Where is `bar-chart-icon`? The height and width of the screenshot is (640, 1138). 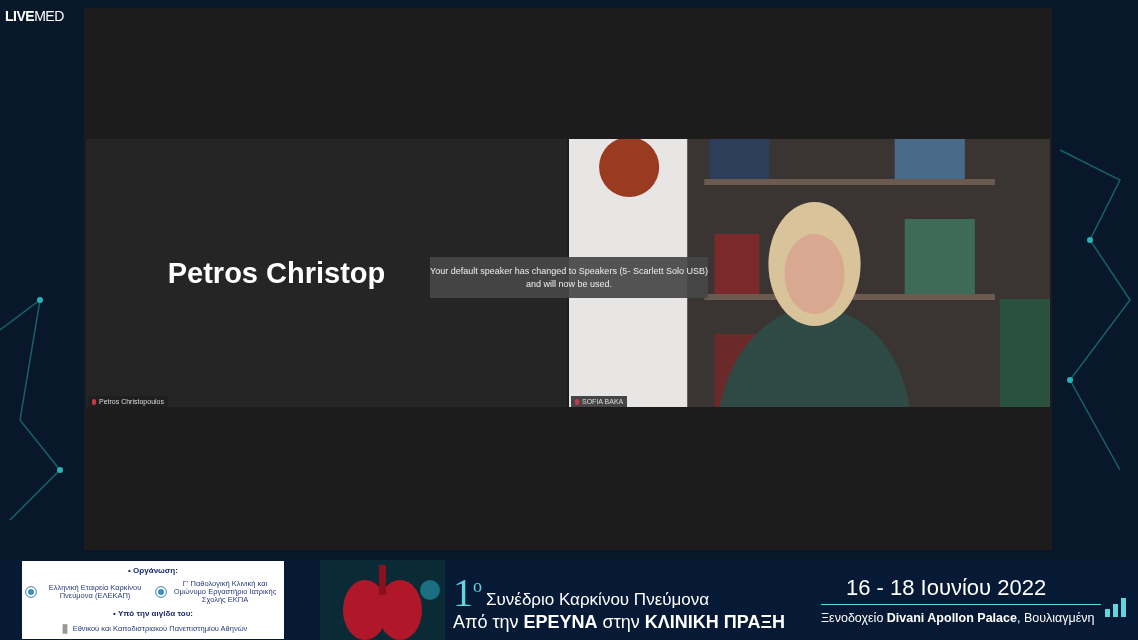
bar-chart-icon is located at coordinates (1116, 607).